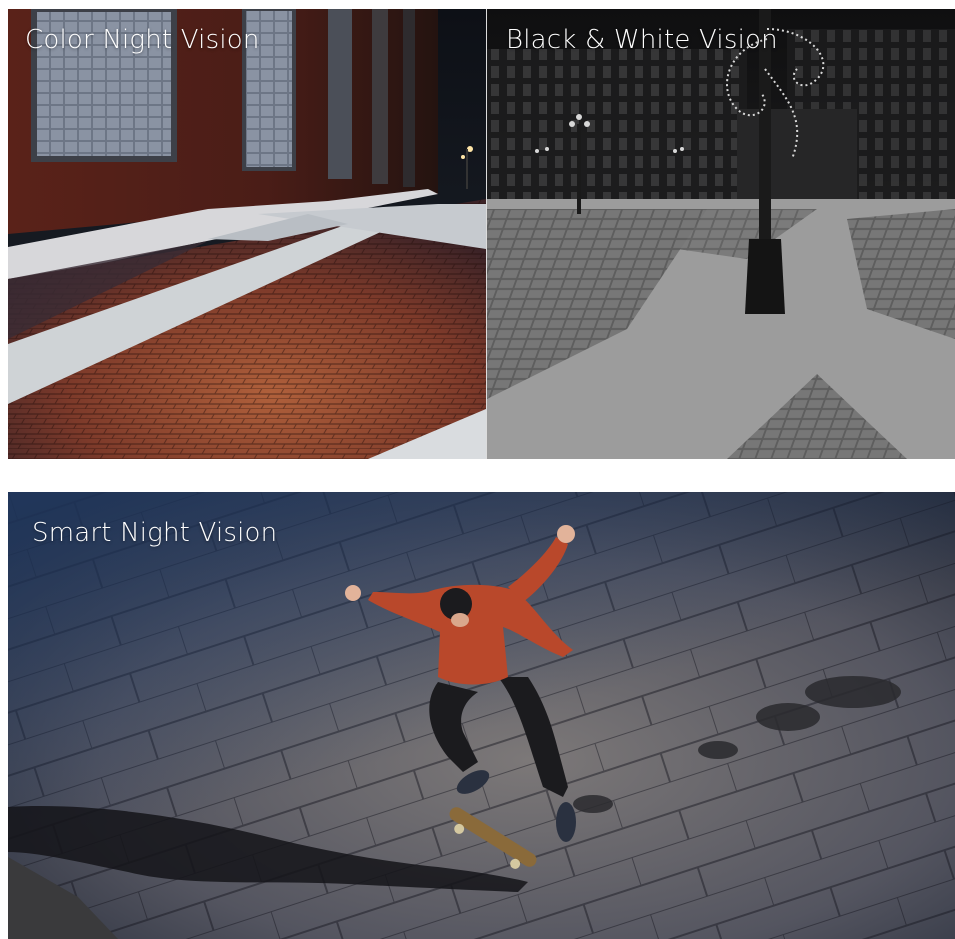 The image size is (955, 939). What do you see at coordinates (142, 40) in the screenshot?
I see `color-night-vision-label: Color Night Vision` at bounding box center [142, 40].